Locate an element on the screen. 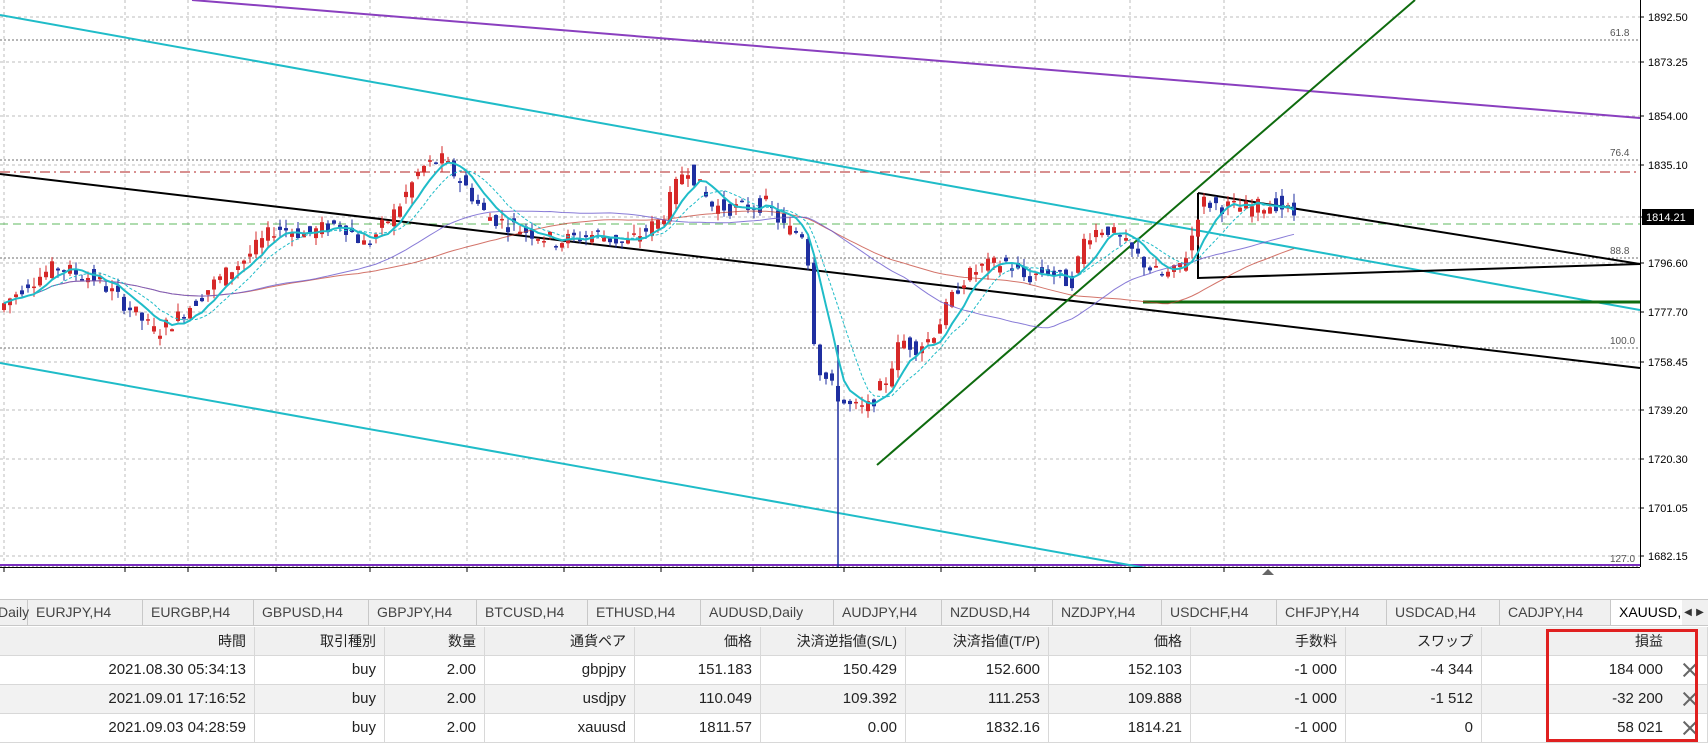  fib-level-label: 127.0 is located at coordinates (1622, 559).